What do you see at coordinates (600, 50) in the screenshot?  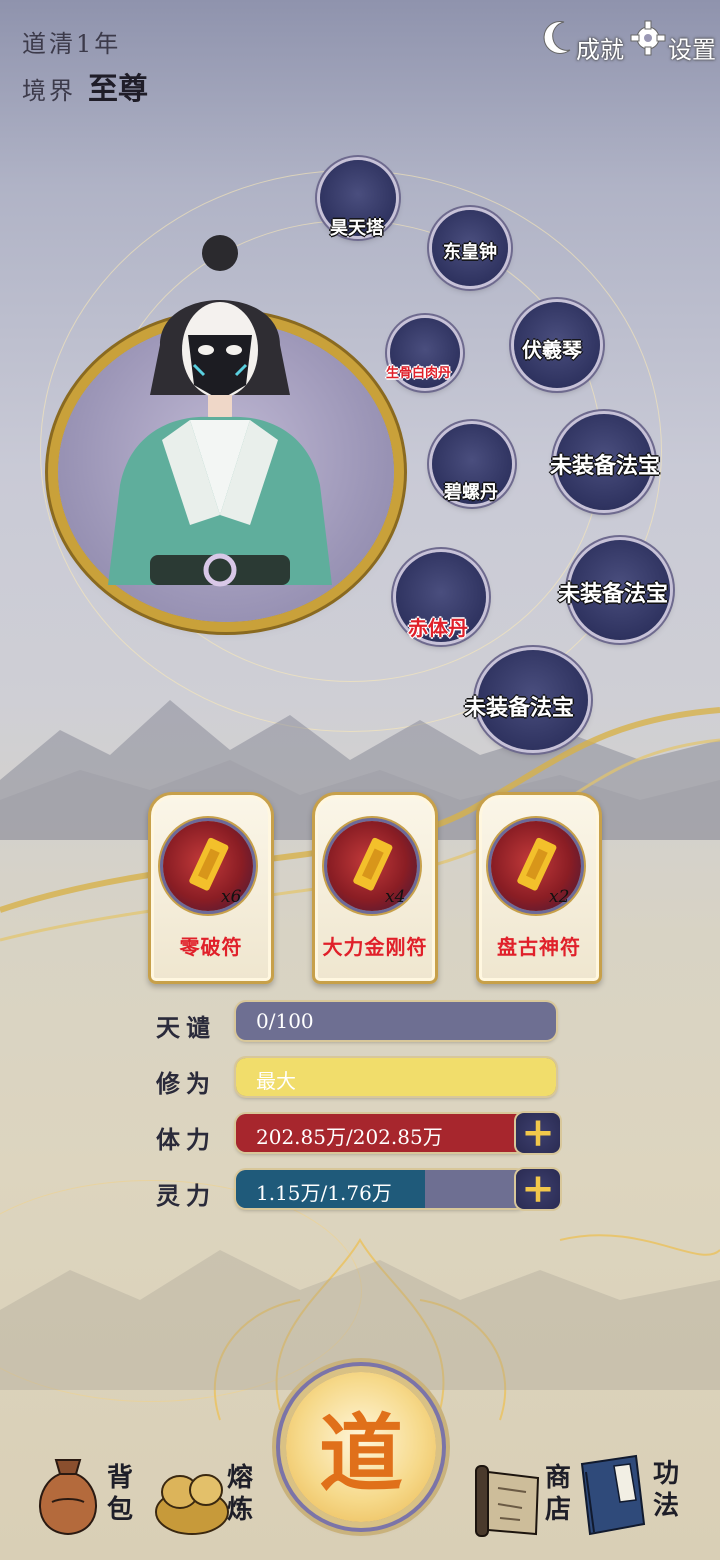 I see `achievements-label: 成就` at bounding box center [600, 50].